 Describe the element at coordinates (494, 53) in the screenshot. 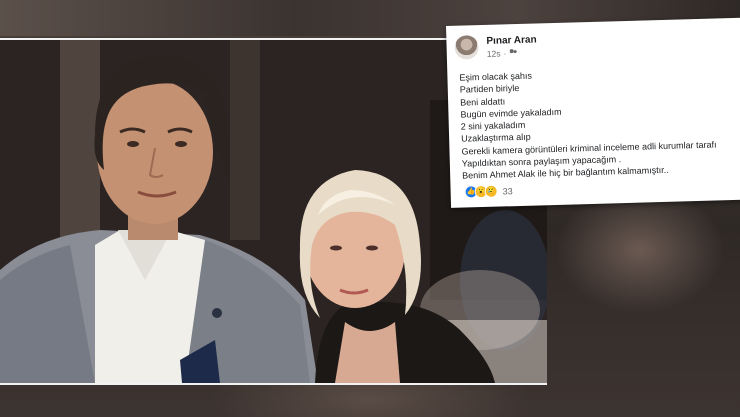

I see `post-time: 12s` at that location.